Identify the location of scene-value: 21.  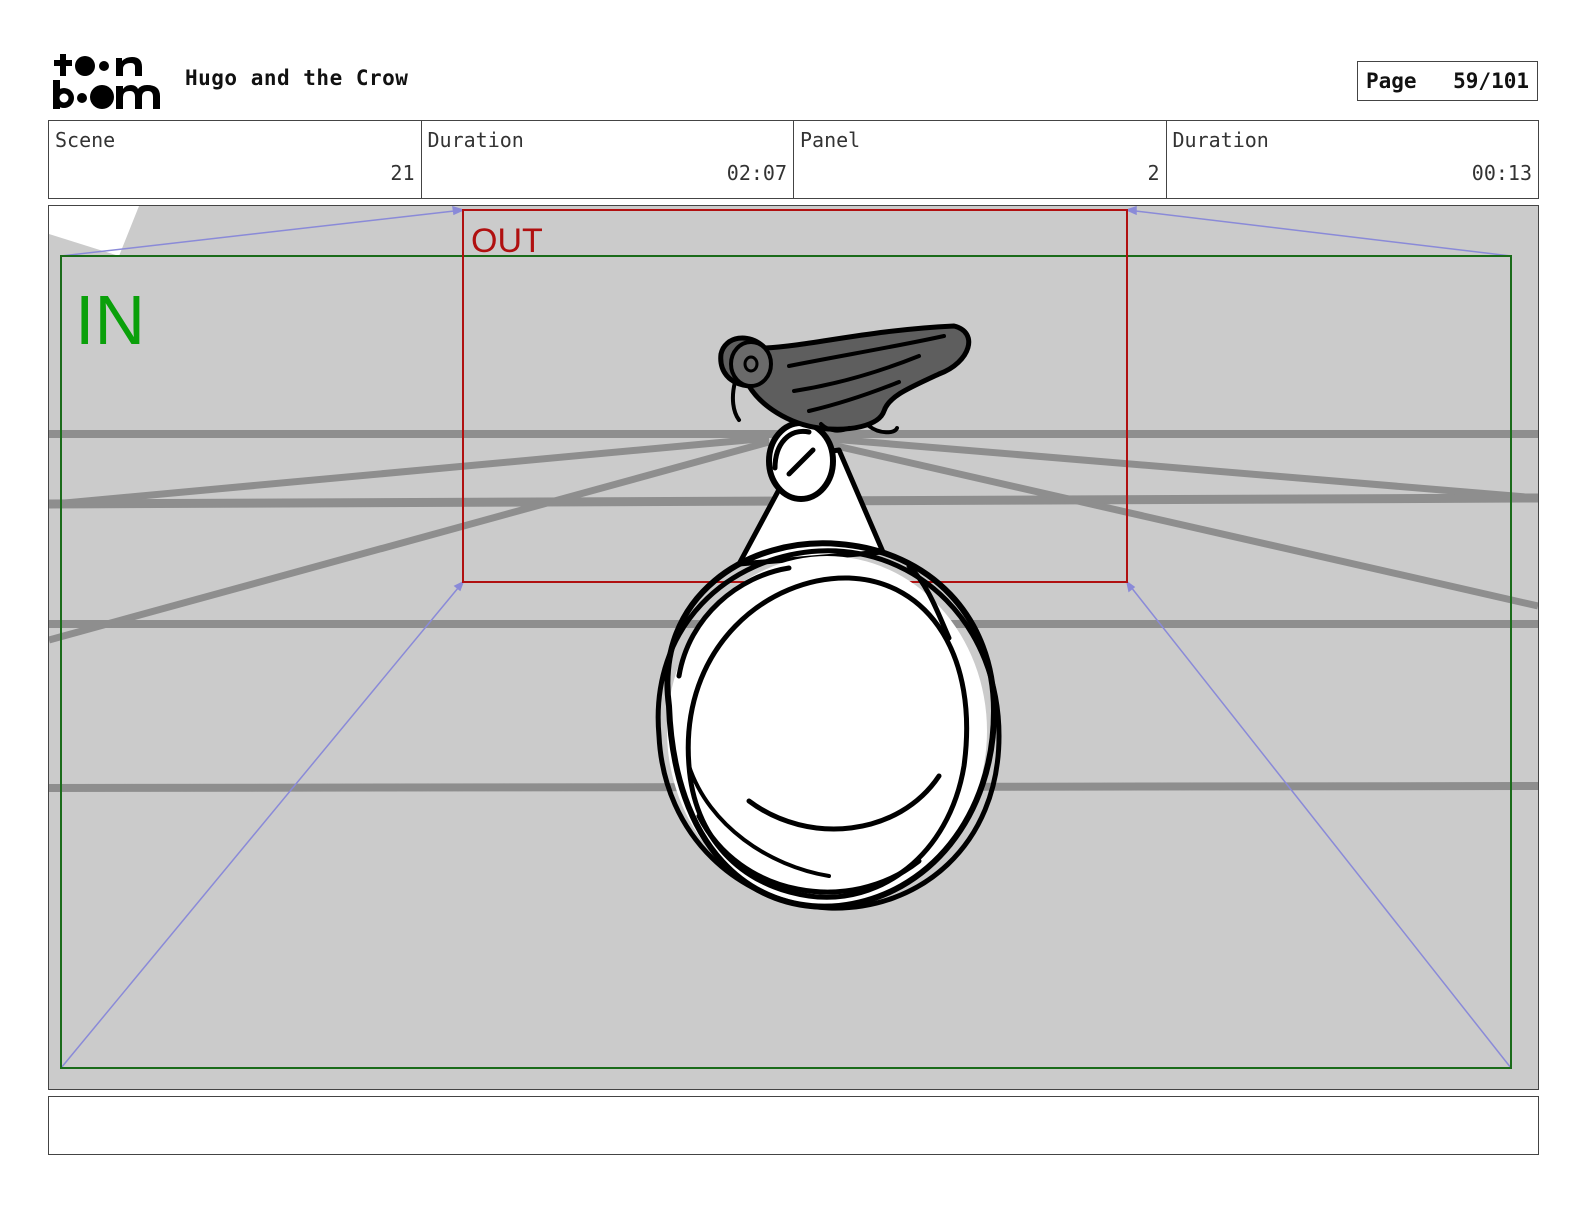
(402, 173).